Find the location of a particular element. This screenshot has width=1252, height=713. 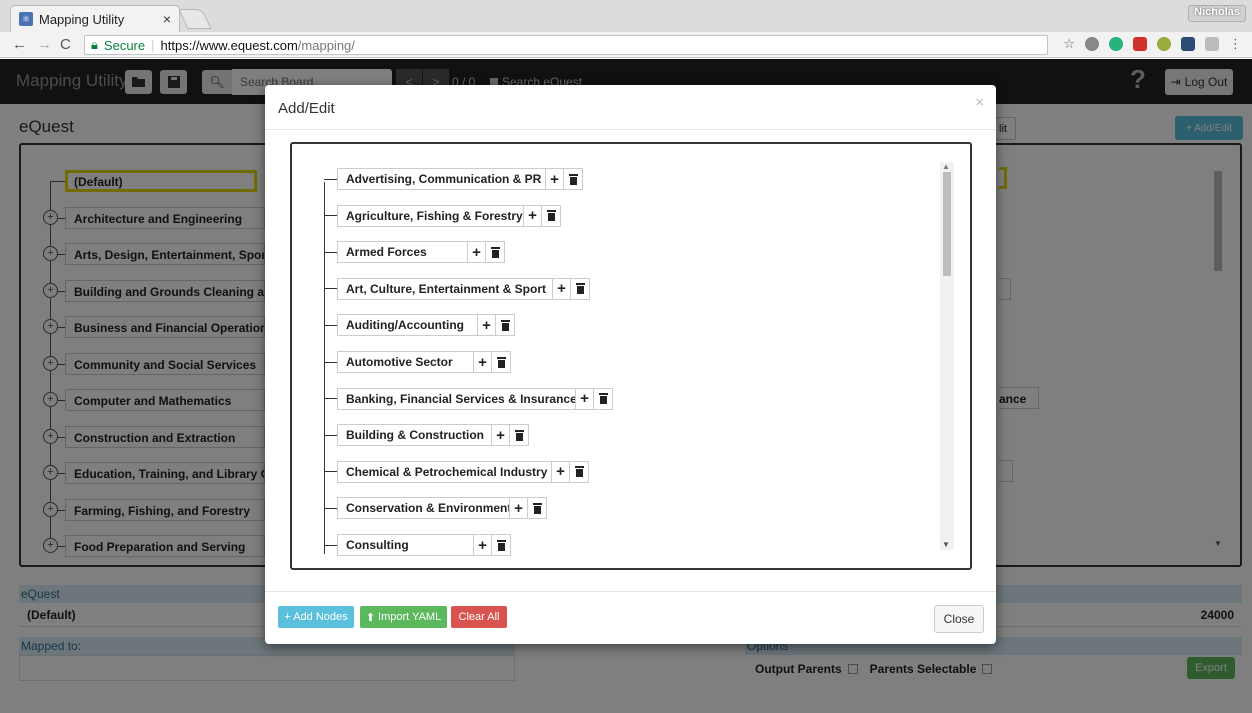

tab-close-icon: × is located at coordinates (167, 19).